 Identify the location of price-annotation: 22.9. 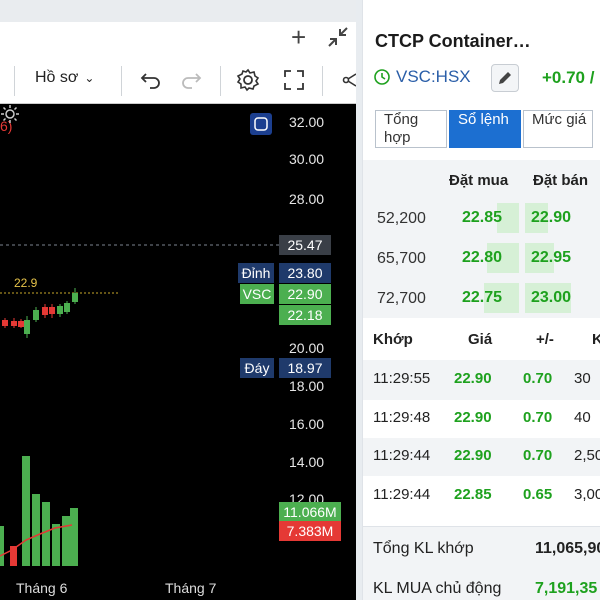
(26, 283).